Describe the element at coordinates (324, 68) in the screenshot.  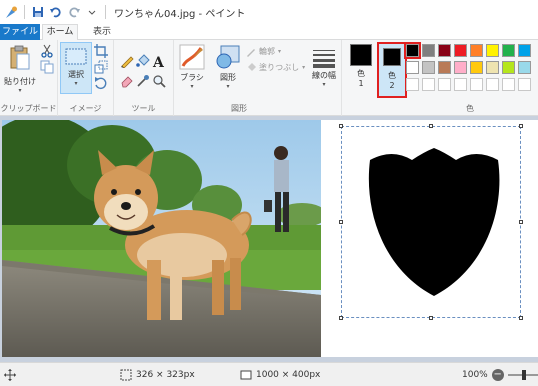
I see `size-button: 線の幅 ▾` at that location.